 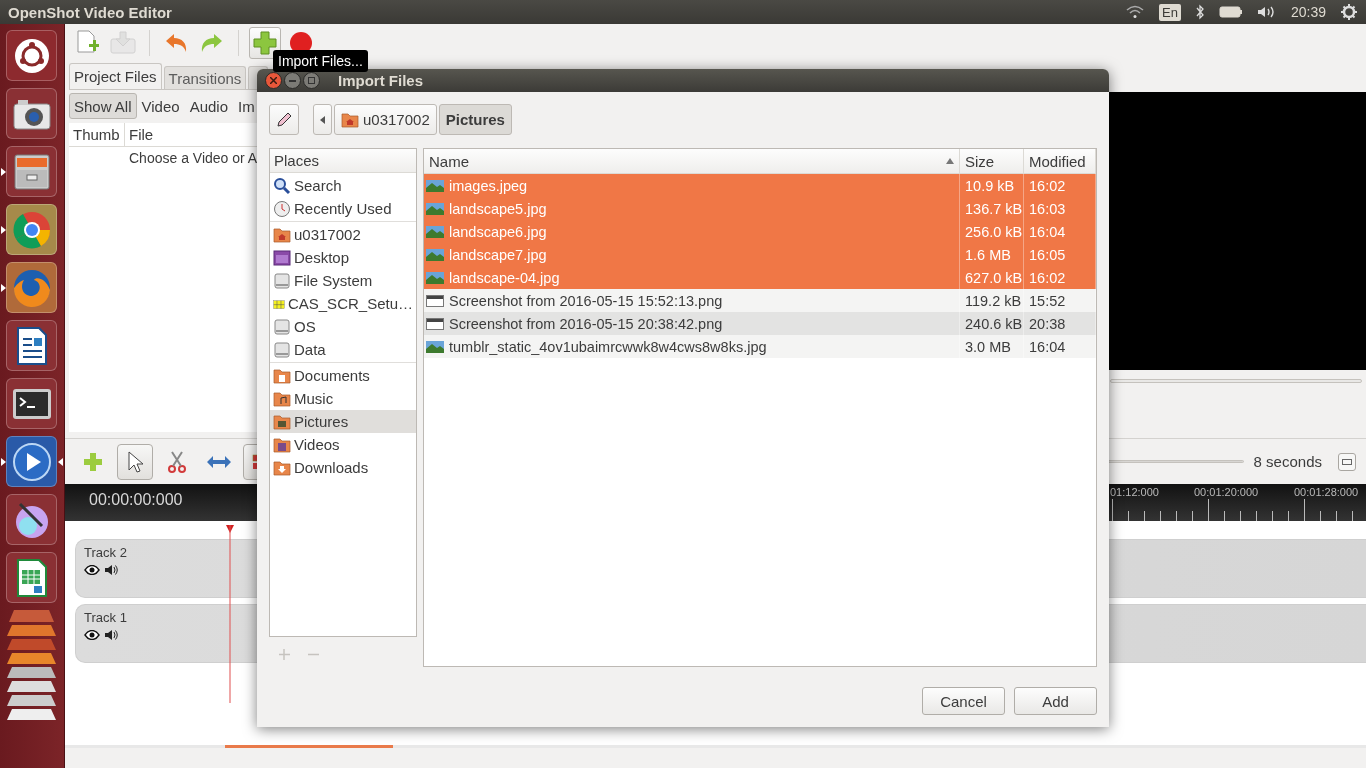 What do you see at coordinates (1047, 231) in the screenshot?
I see `file-modified: 16:04` at bounding box center [1047, 231].